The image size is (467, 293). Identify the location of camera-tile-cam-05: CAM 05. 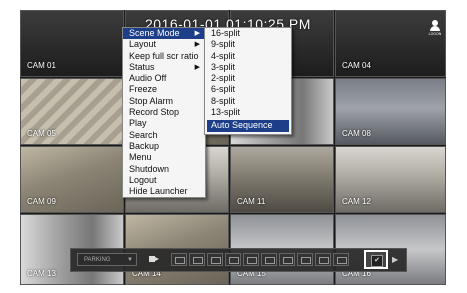
(72, 111).